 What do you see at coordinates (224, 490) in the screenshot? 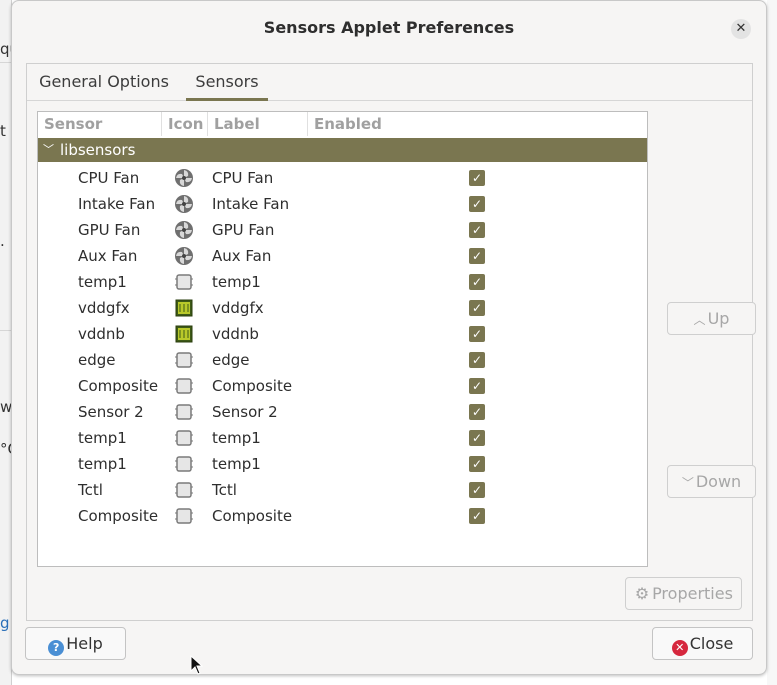
I see `sensor-label: Tctl` at bounding box center [224, 490].